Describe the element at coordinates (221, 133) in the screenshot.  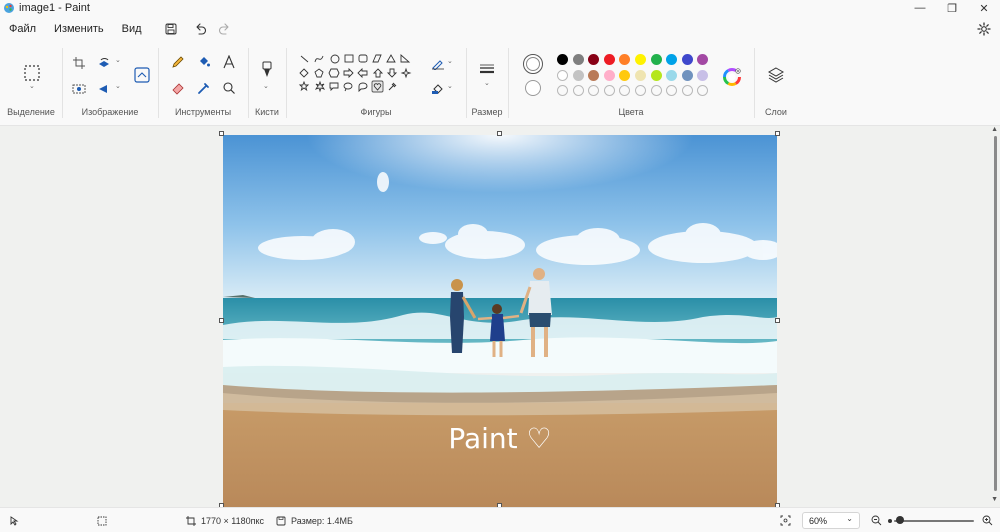
I see `resize-handle-tl` at that location.